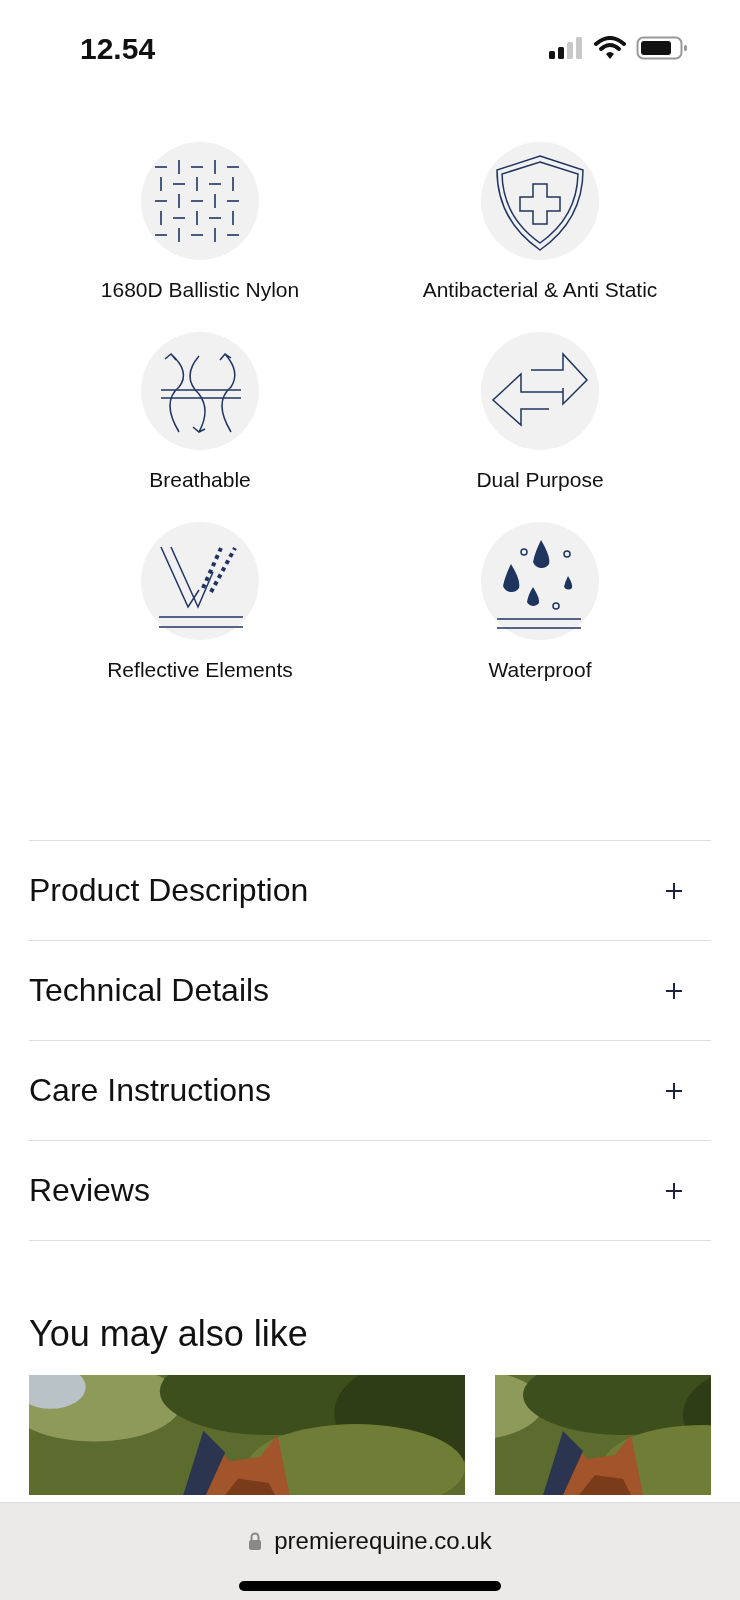 This screenshot has height=1600, width=740. I want to click on accordion-header: Technical Details, so click(370, 991).